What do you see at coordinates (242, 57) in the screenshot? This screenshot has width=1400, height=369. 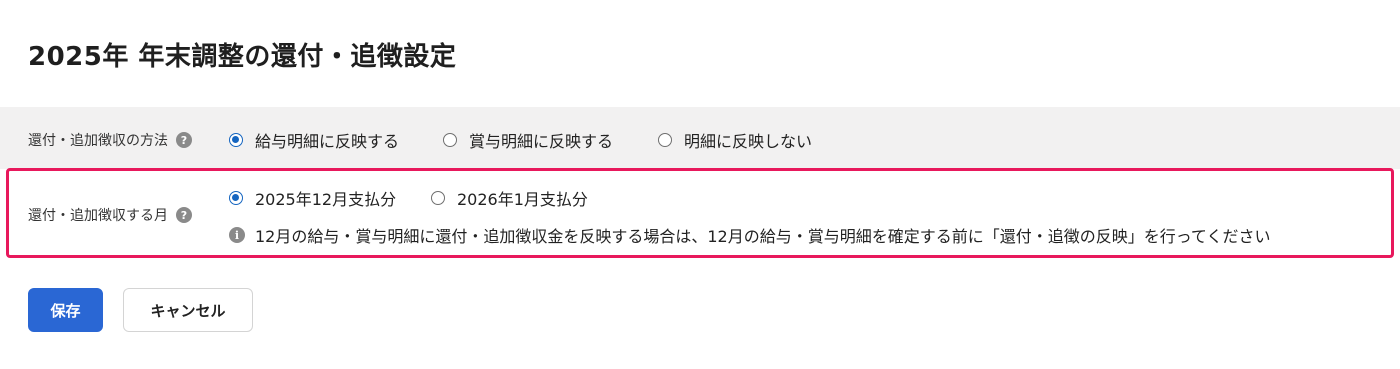 I see `page-title: 2025年 年末調整の還付・追徴設定` at bounding box center [242, 57].